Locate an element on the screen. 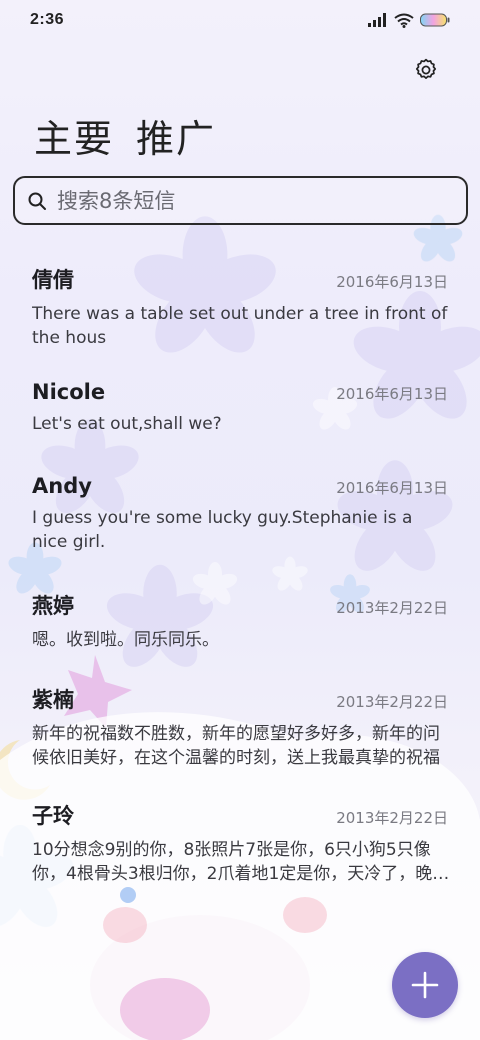 This screenshot has width=480, height=1040. plus-icon is located at coordinates (425, 985).